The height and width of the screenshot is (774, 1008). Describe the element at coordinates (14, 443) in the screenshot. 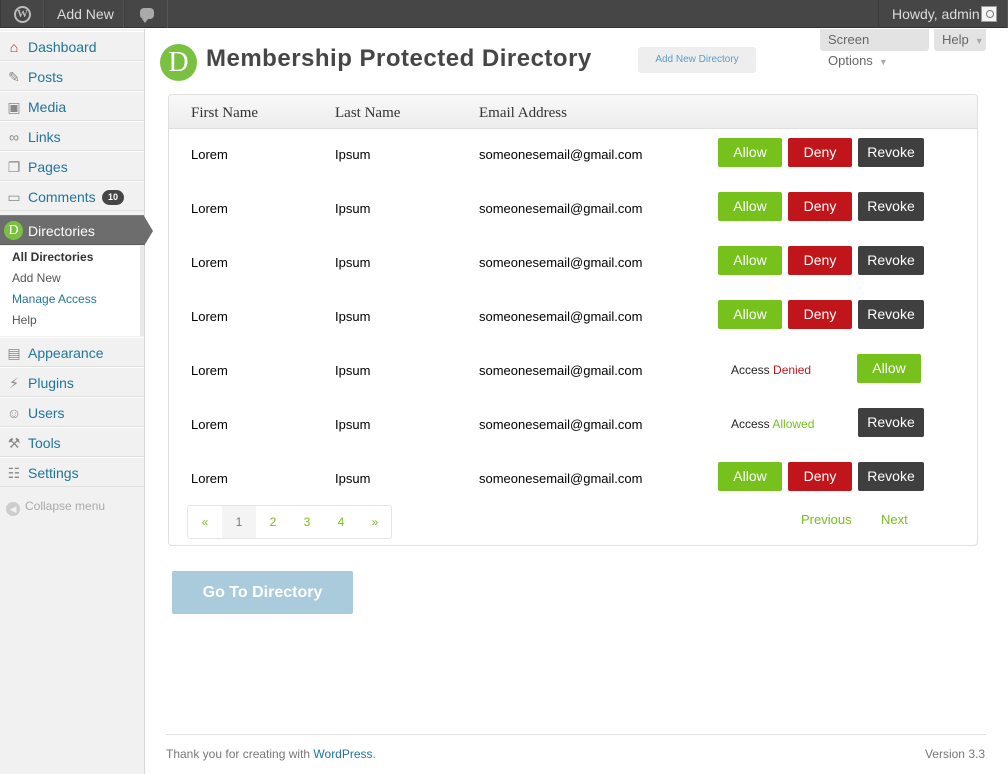

I see `tools-icon: ⚒` at that location.